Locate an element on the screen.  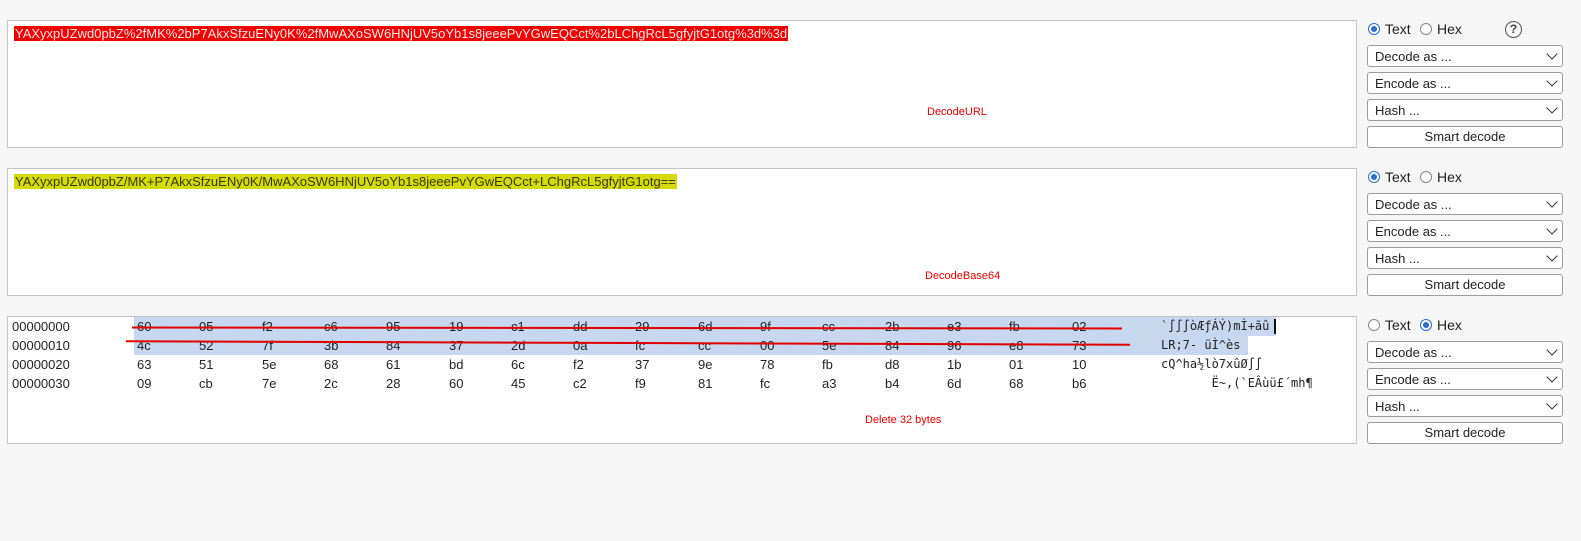
text-radio-label-3: Text is located at coordinates (1398, 325).